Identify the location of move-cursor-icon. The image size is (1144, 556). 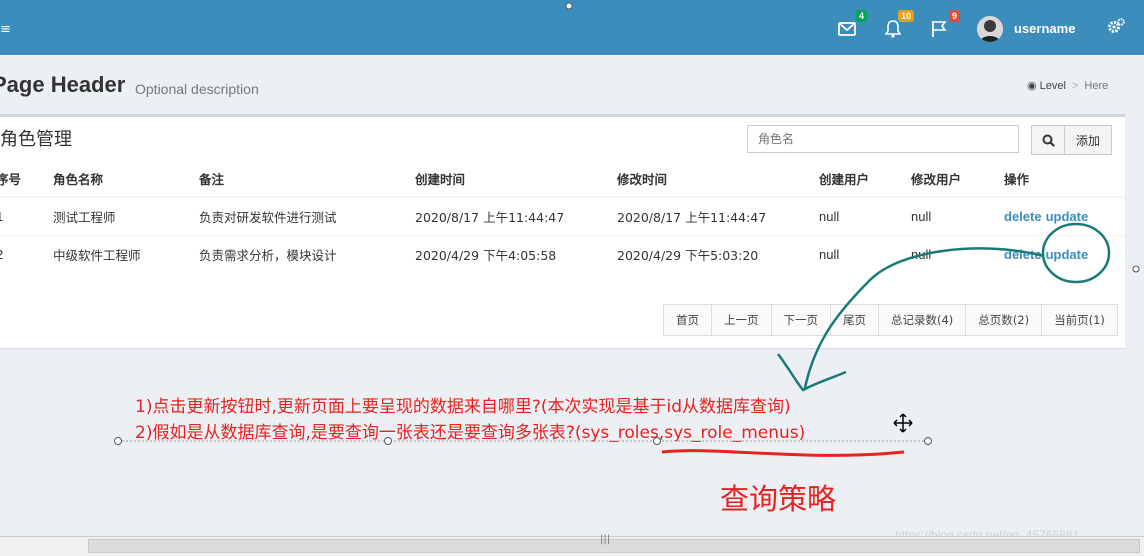
(903, 423).